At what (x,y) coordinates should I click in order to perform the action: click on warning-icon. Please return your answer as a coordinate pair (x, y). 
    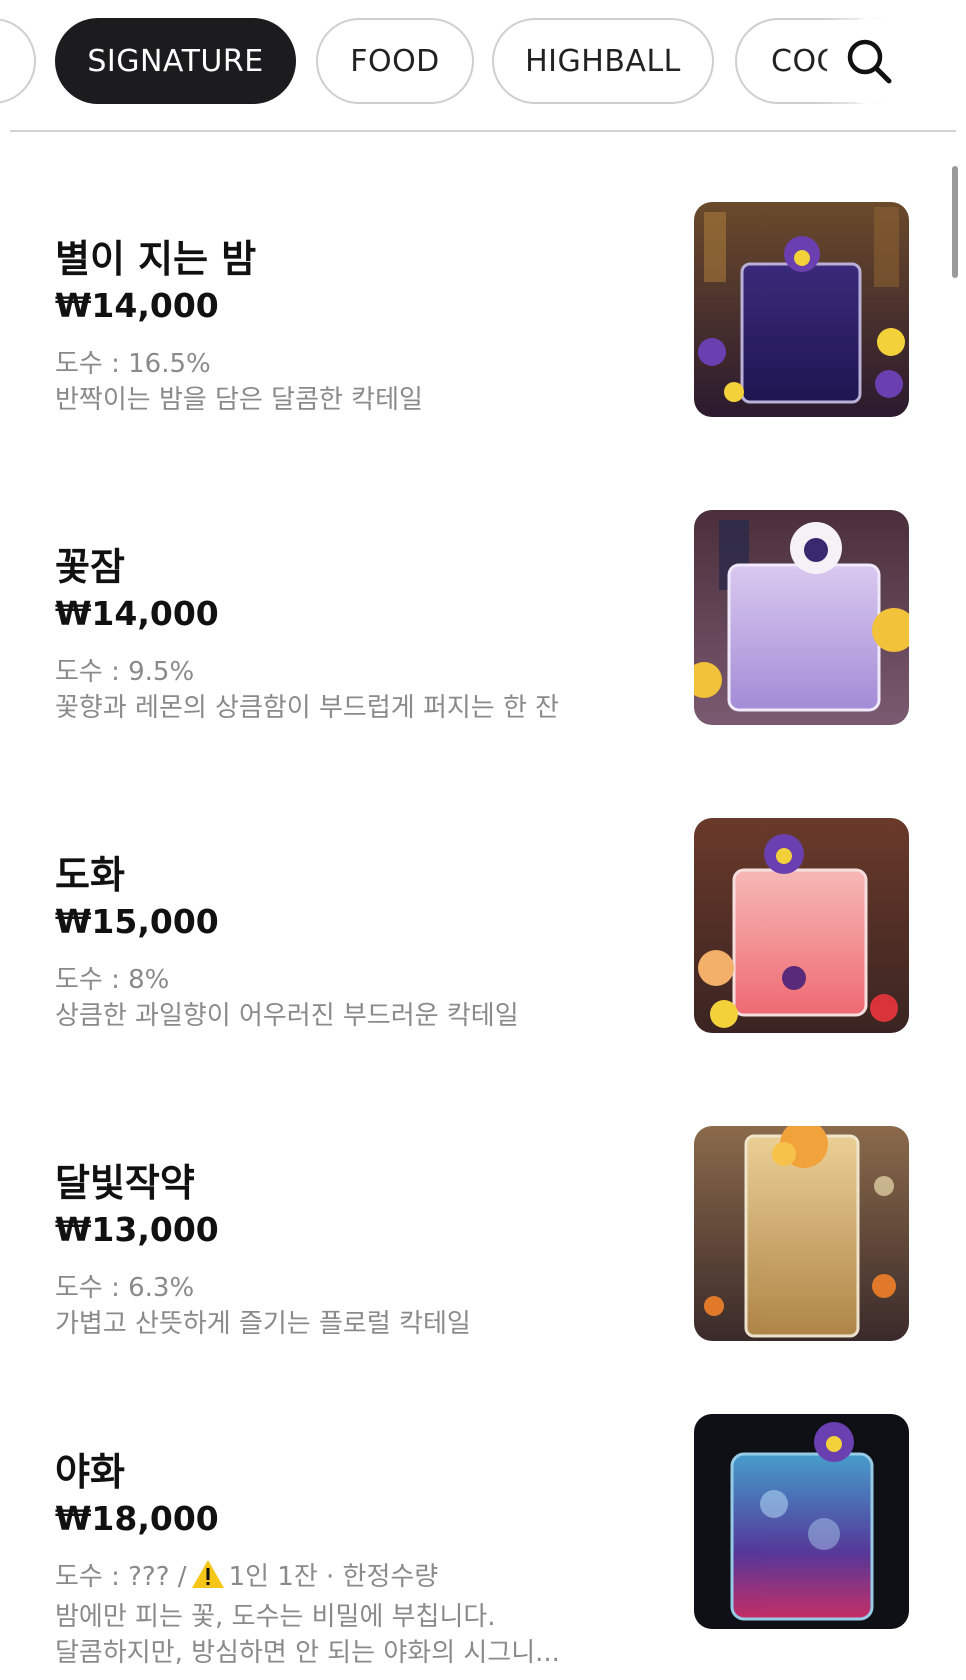
    Looking at the image, I should click on (208, 1579).